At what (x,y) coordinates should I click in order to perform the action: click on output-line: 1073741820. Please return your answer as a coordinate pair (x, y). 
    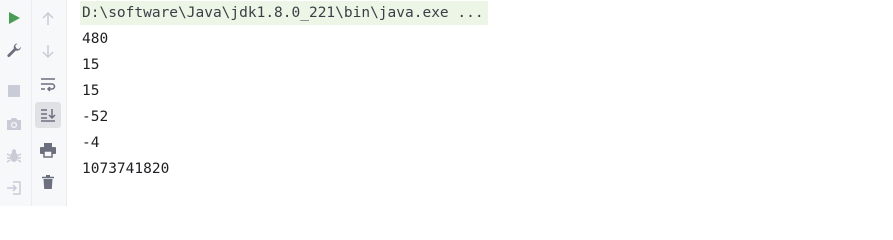
    Looking at the image, I should click on (126, 169).